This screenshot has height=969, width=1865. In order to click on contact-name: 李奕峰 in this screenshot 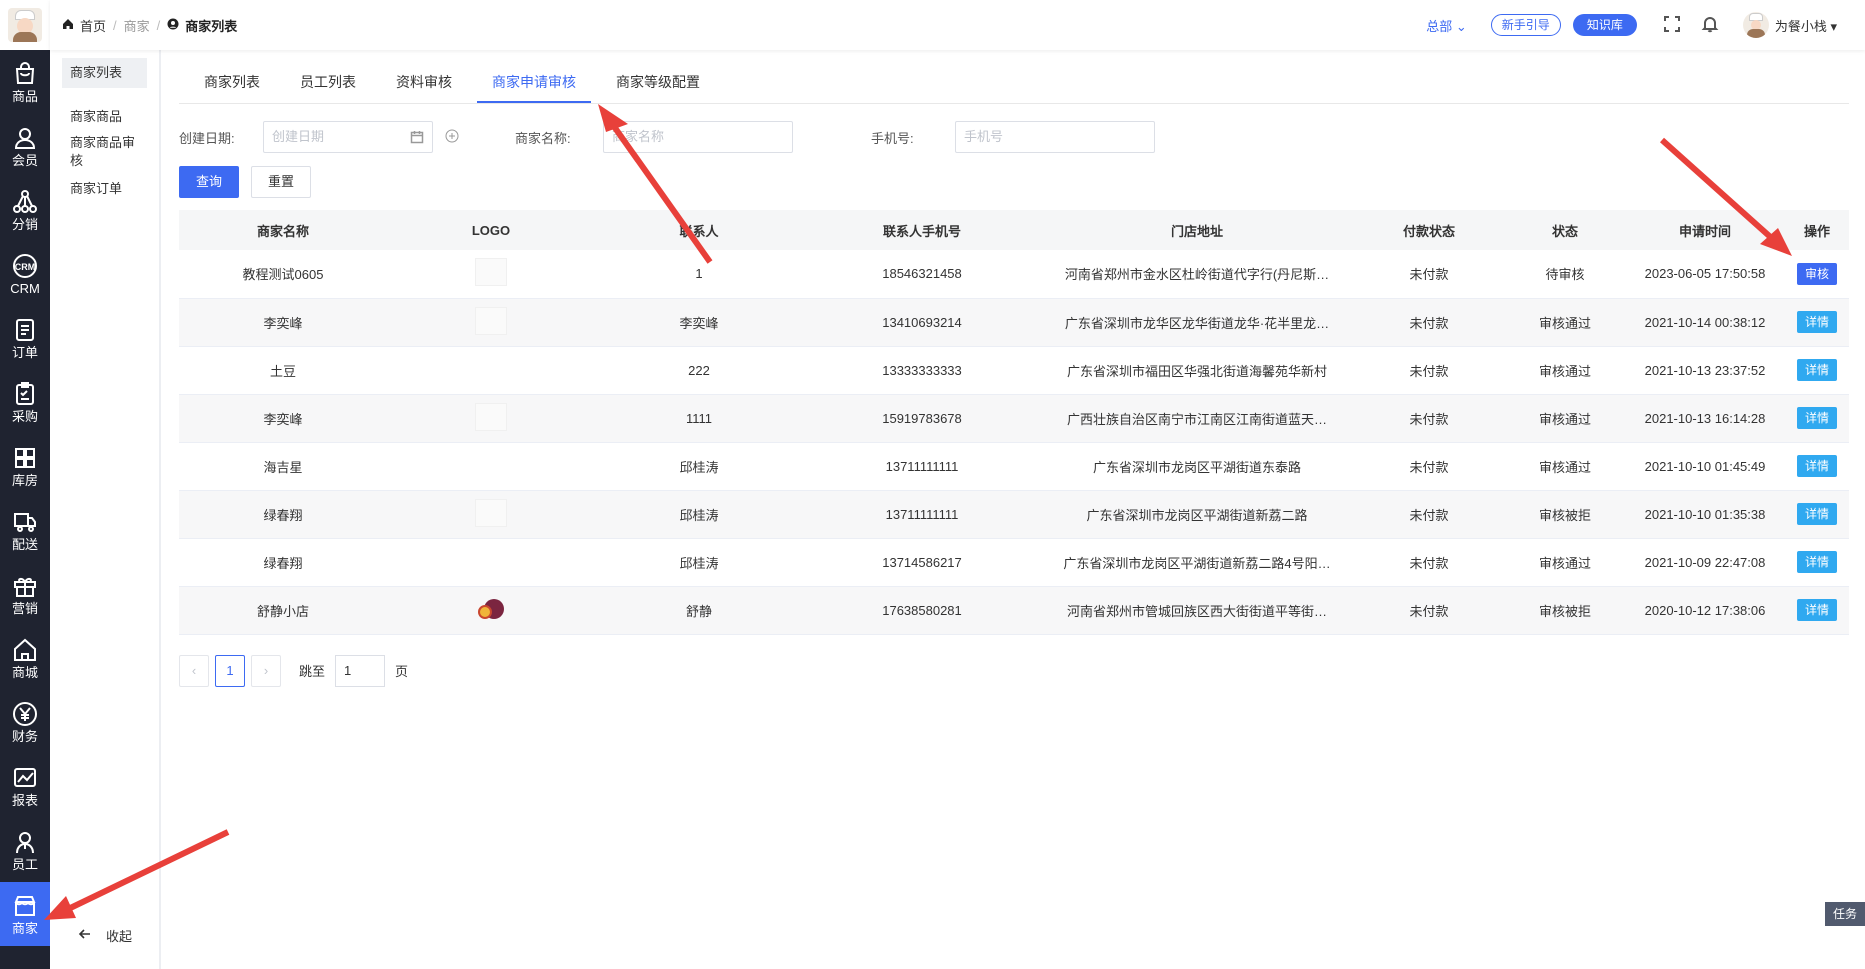, I will do `click(699, 322)`.